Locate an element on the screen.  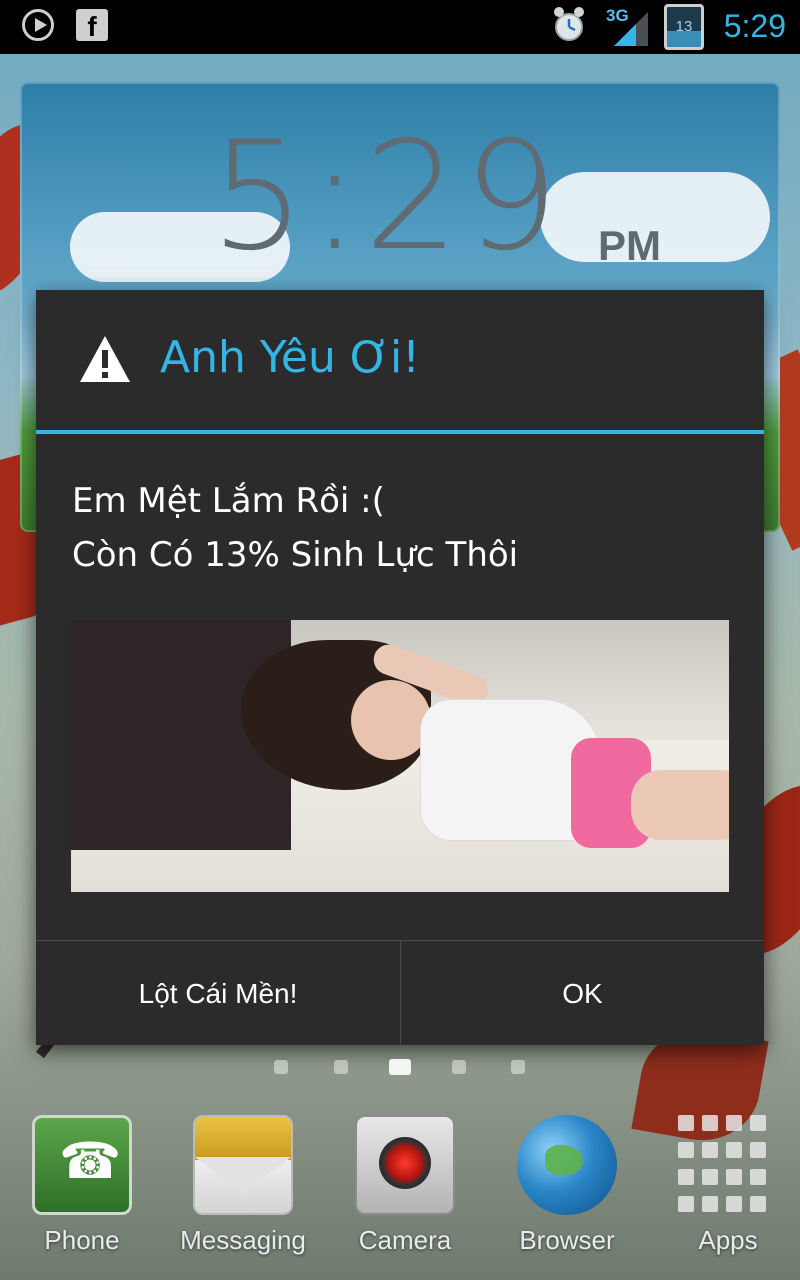
photo-face is located at coordinates (391, 720).